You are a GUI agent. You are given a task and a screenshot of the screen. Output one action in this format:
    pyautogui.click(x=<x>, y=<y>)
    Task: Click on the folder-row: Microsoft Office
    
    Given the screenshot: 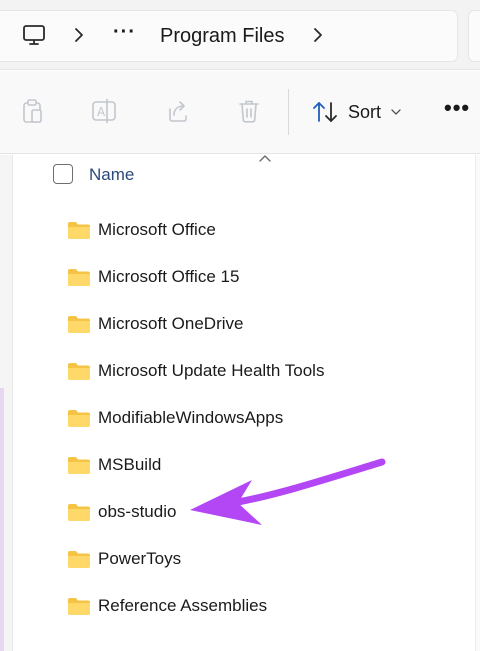 What is the action you would take?
    pyautogui.click(x=141, y=230)
    